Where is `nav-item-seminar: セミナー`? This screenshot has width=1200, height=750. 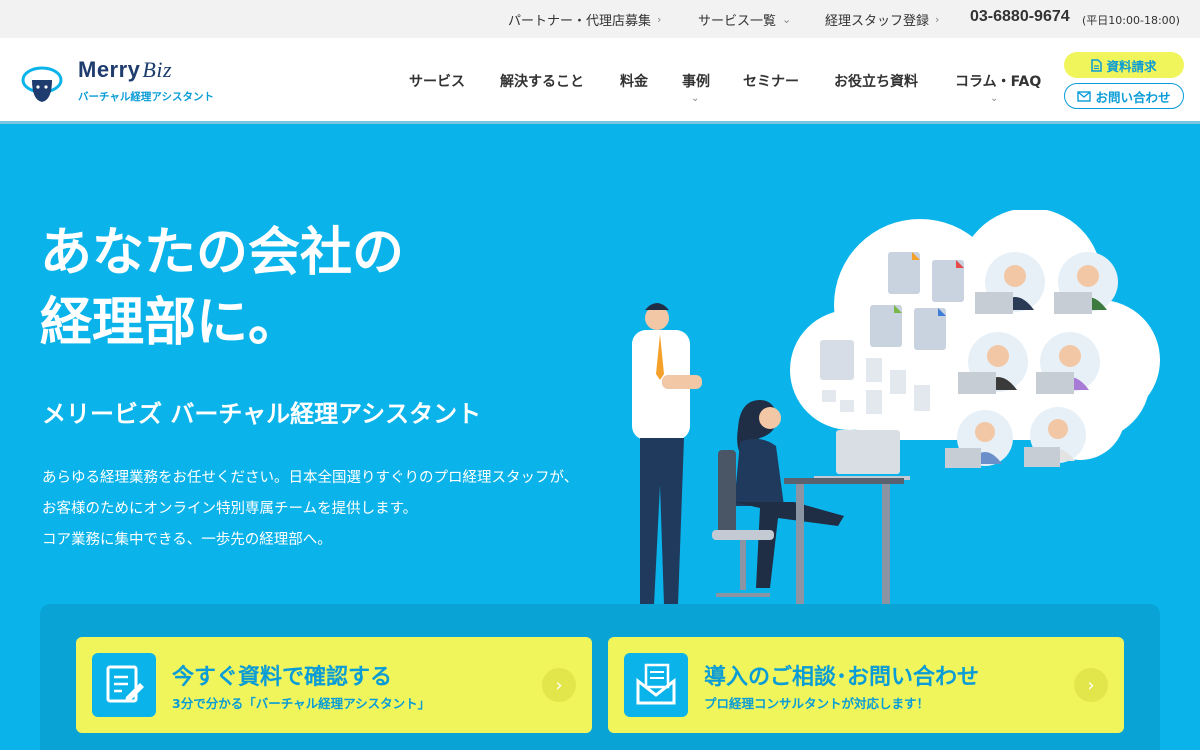
nav-item-seminar: セミナー is located at coordinates (771, 81).